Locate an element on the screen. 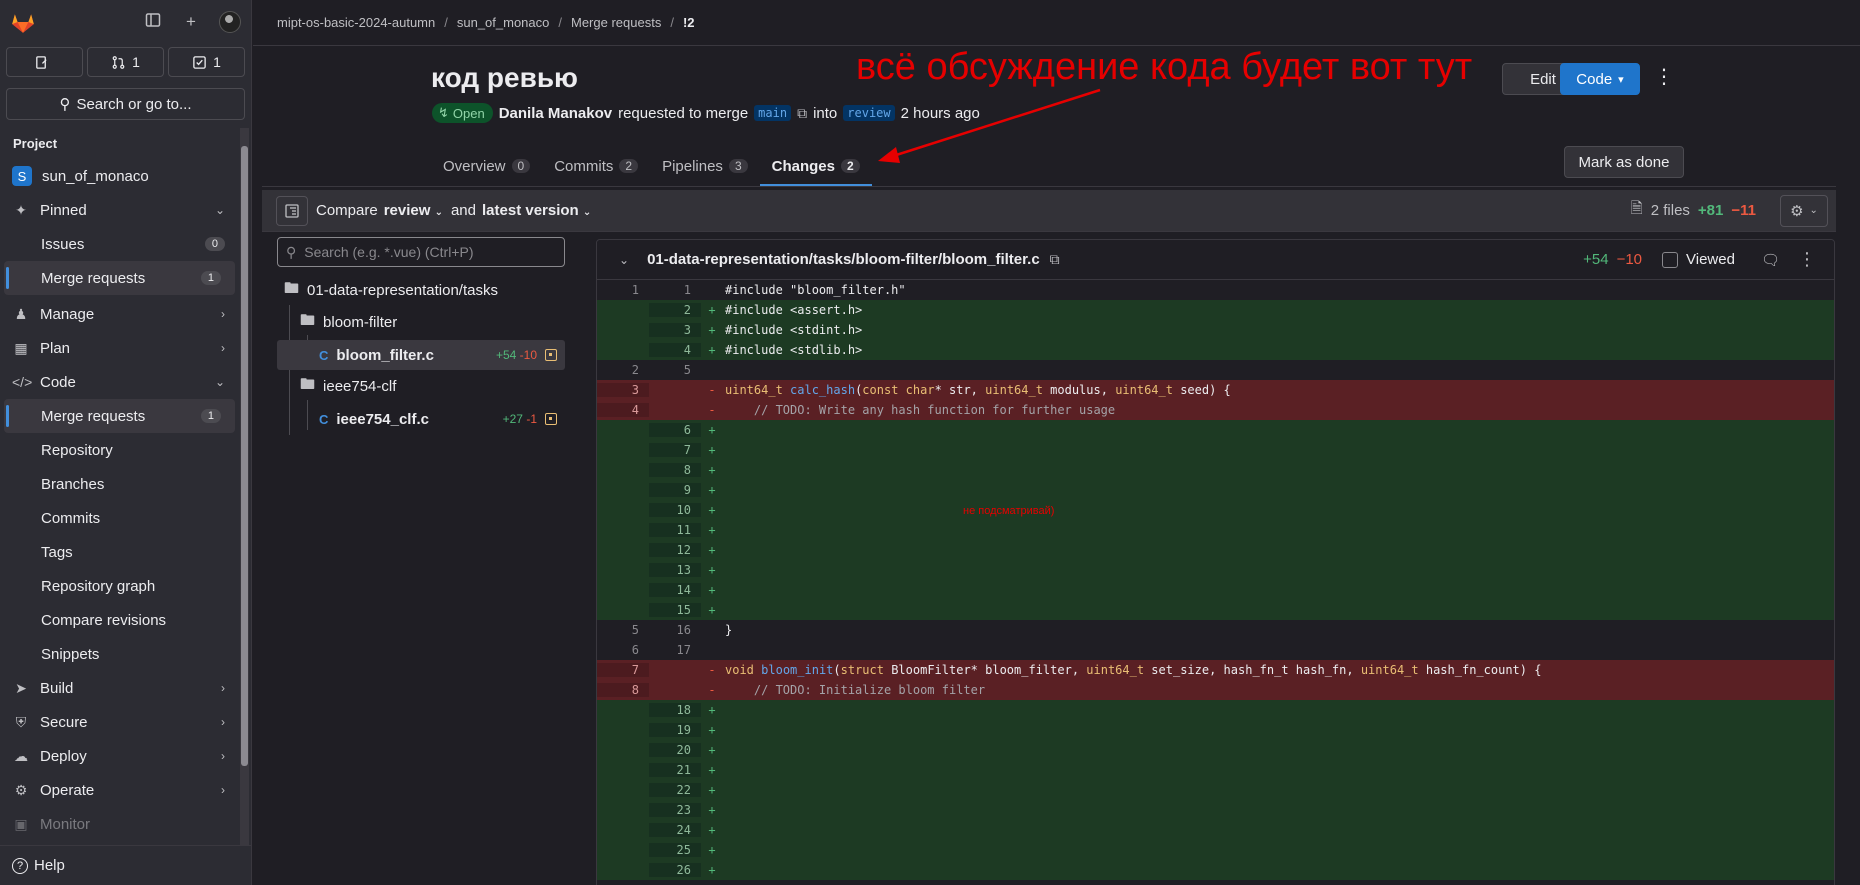 The width and height of the screenshot is (1860, 885). diff-line: 9 + is located at coordinates (1215, 490).